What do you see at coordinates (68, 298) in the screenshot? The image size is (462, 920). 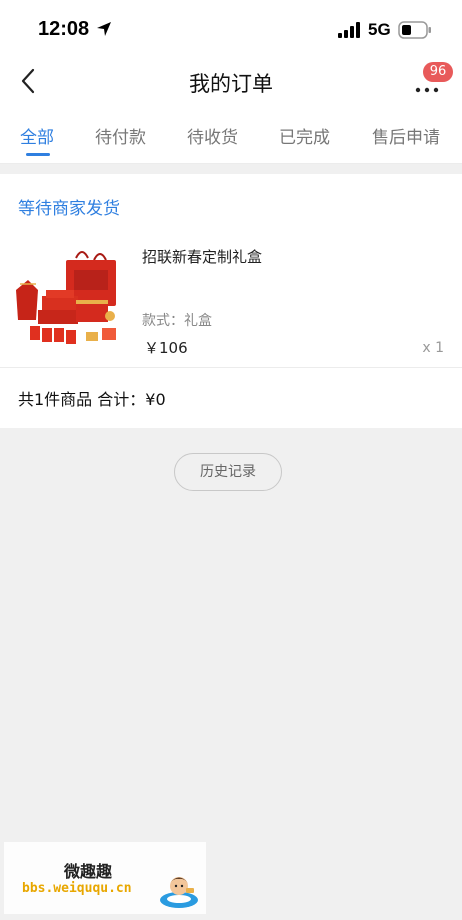 I see `product-image` at bounding box center [68, 298].